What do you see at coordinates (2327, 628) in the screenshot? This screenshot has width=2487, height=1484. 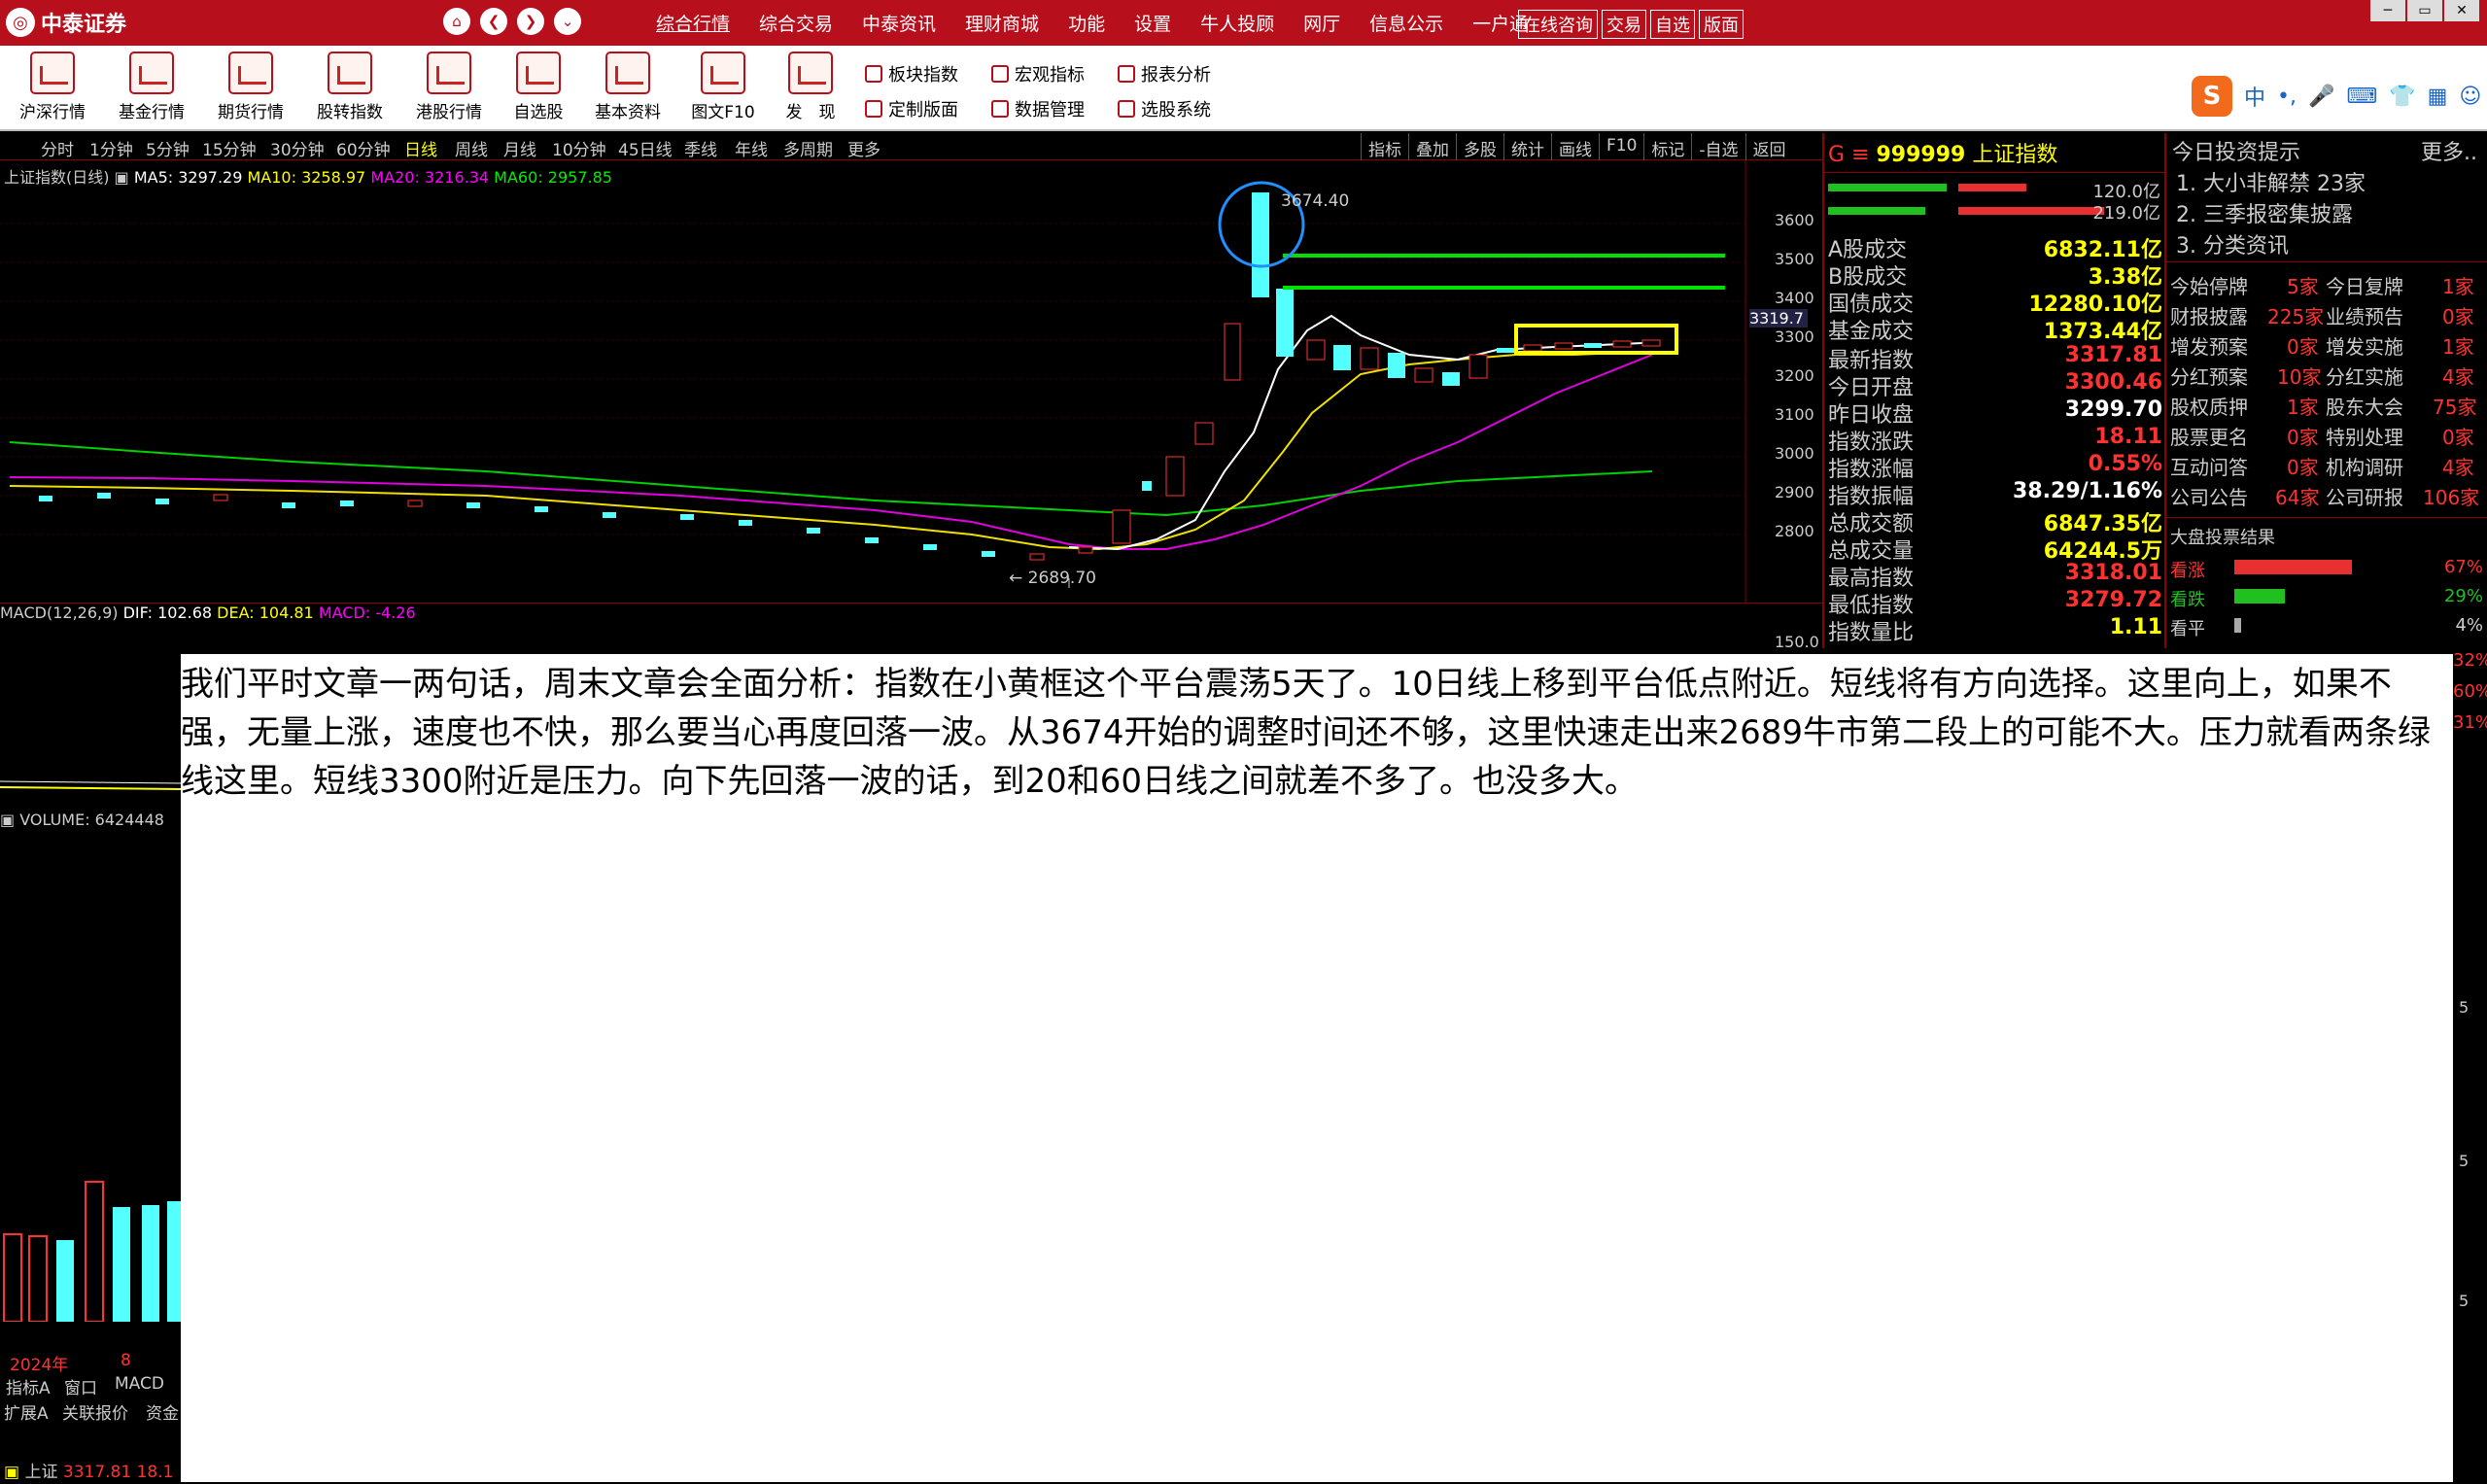 I see `vote-row: 看平 4%` at bounding box center [2327, 628].